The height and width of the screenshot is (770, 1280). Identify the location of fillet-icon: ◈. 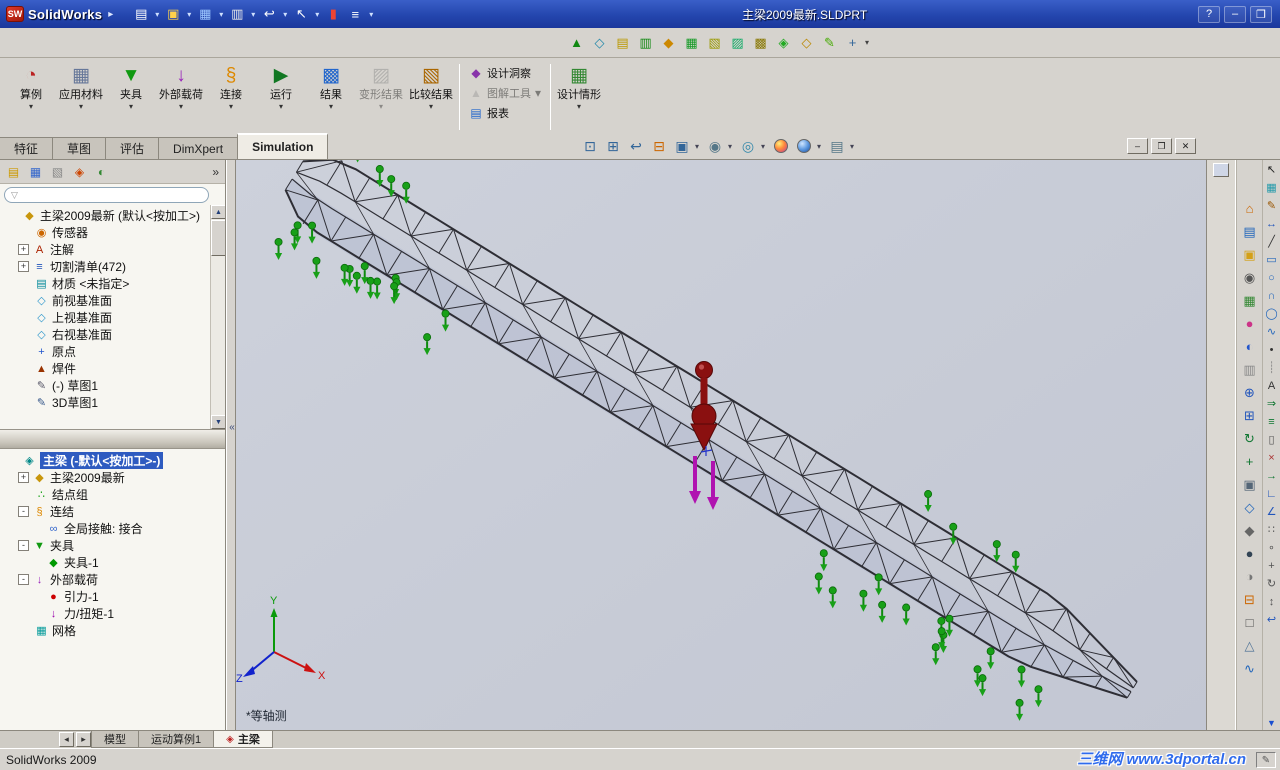
(783, 42).